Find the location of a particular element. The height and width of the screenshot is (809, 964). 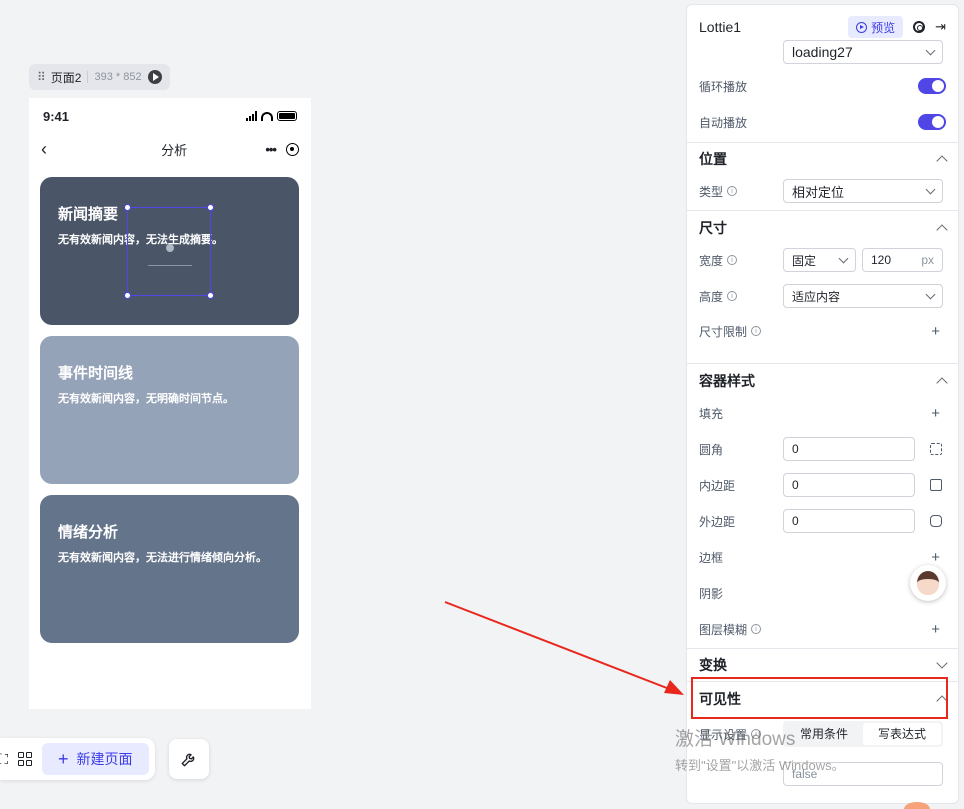

width-input: 120 px is located at coordinates (902, 260).